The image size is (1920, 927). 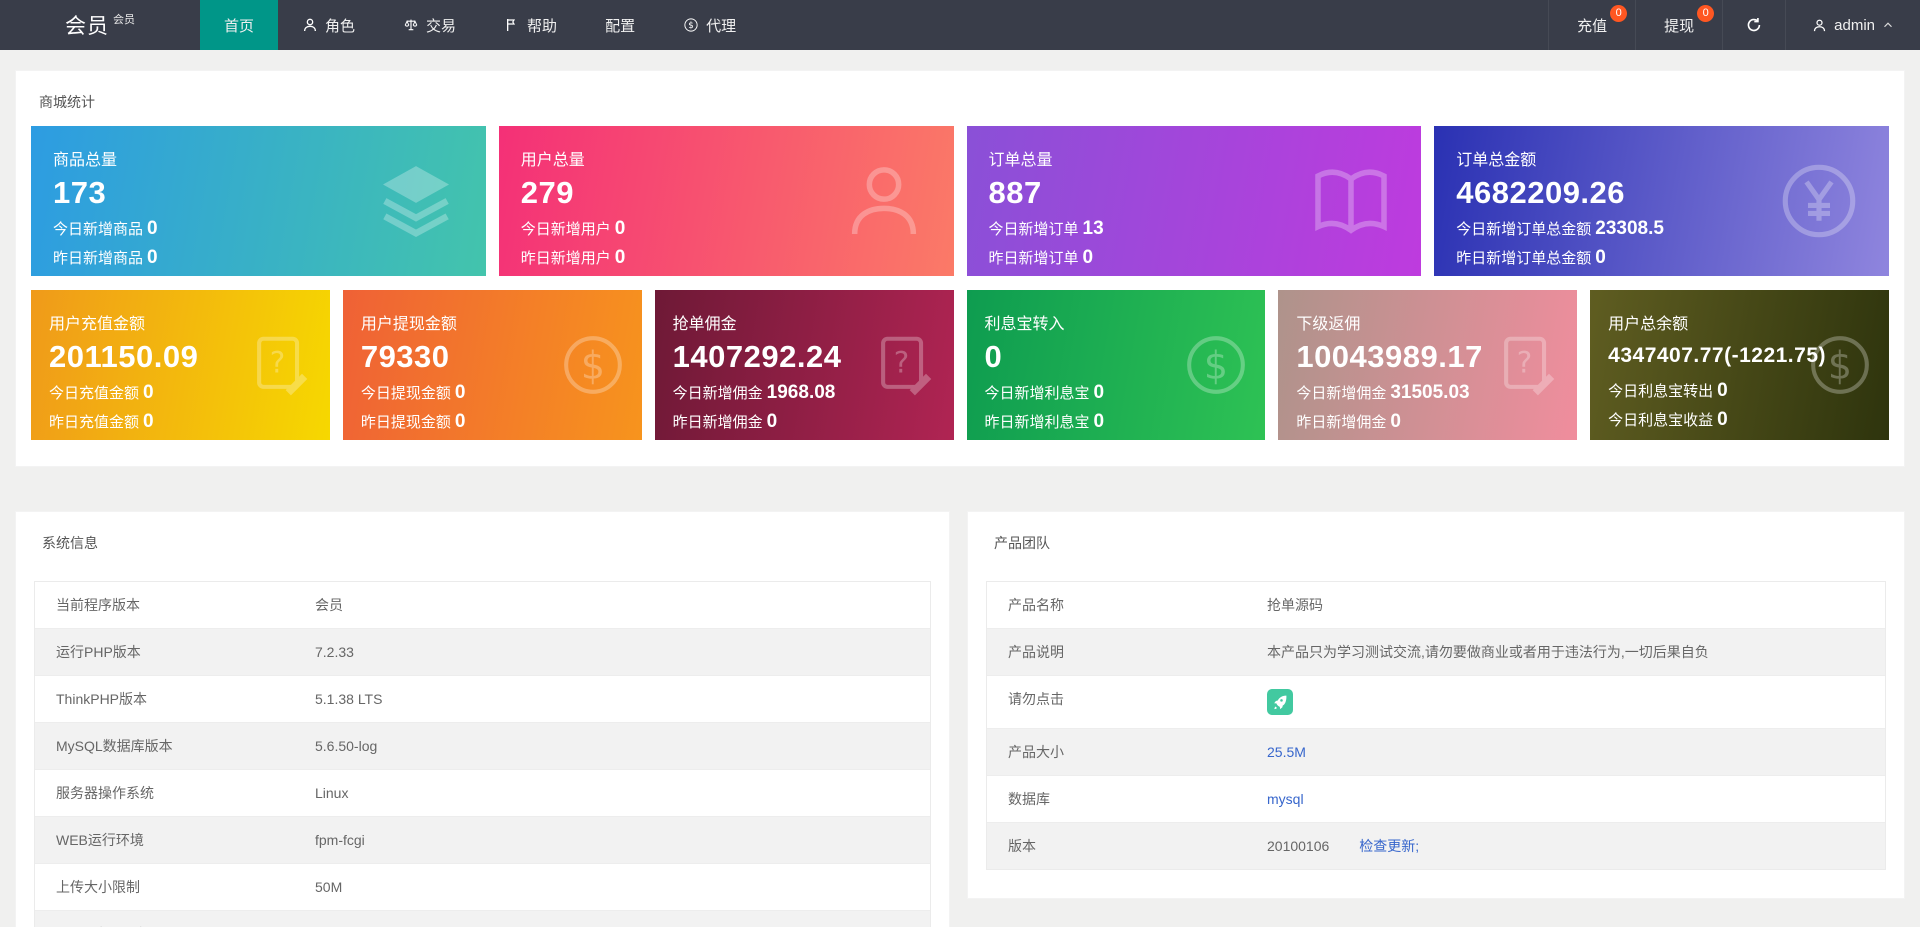 I want to click on row-value: 本产品只为学习测试交流,请勿要做商业或者用于违法行为,一切后果自负, so click(x=1488, y=652).